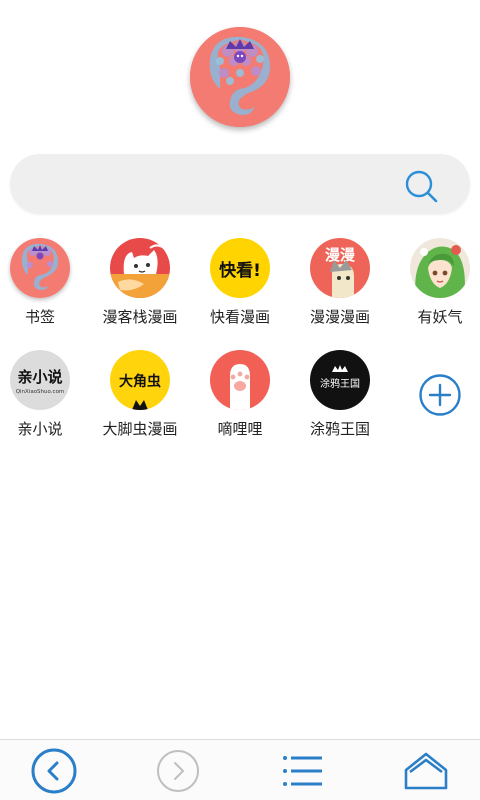  Describe the element at coordinates (40, 268) in the screenshot. I see `bookmark-logo-icon` at that location.